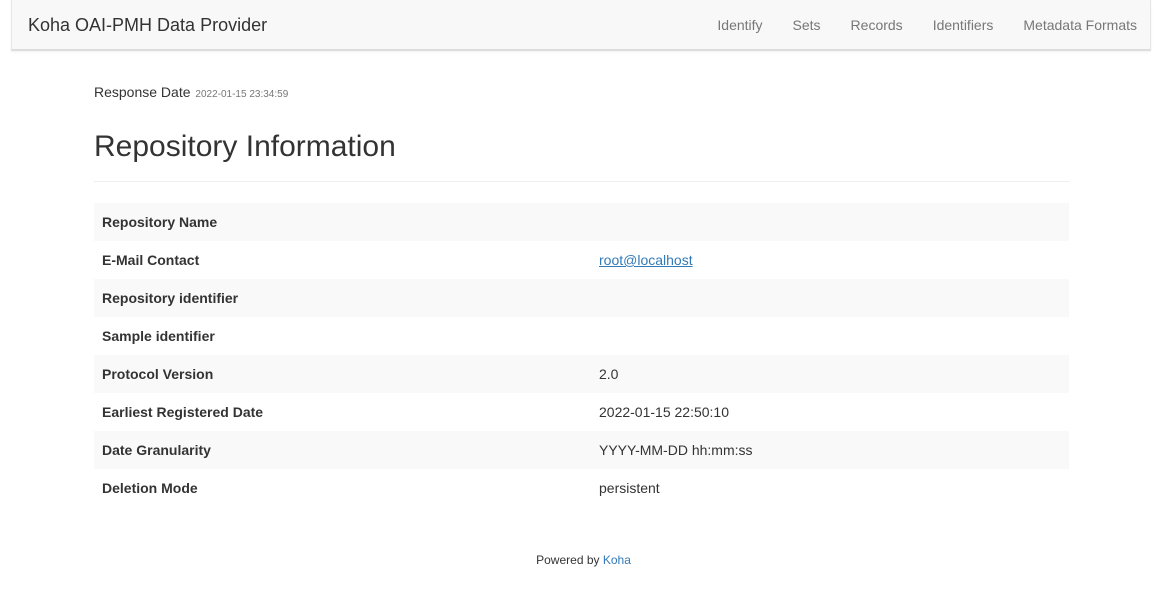 The width and height of the screenshot is (1167, 591). What do you see at coordinates (581, 260) in the screenshot?
I see `table-row: E-Mail Contact root@localhost` at bounding box center [581, 260].